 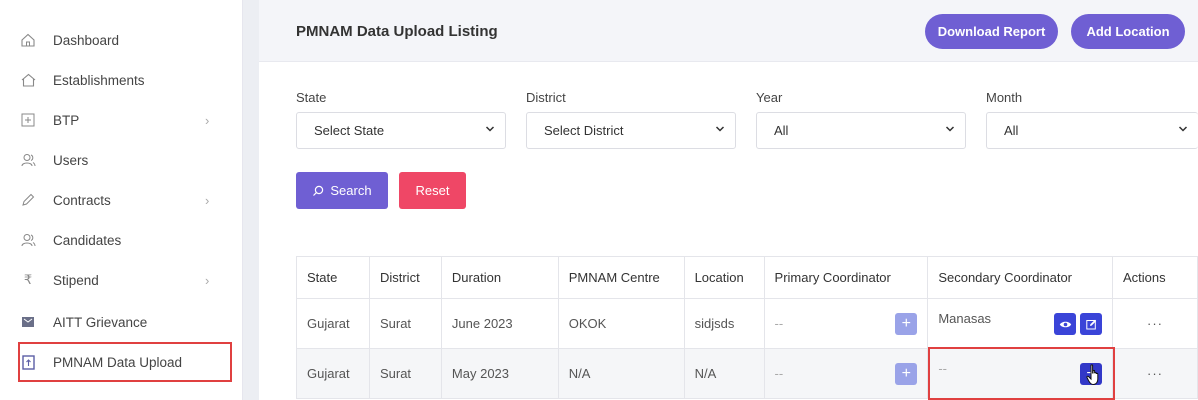 I want to click on cell-secondary-coordinator: -- +, so click(x=1020, y=373).